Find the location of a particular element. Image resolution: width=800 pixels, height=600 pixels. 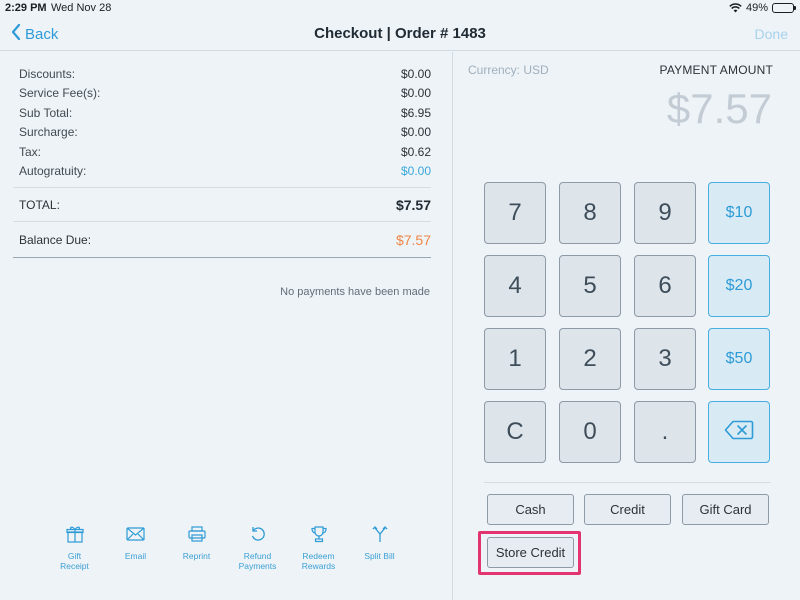

payment-amount-display: $7.57 is located at coordinates (719, 108).